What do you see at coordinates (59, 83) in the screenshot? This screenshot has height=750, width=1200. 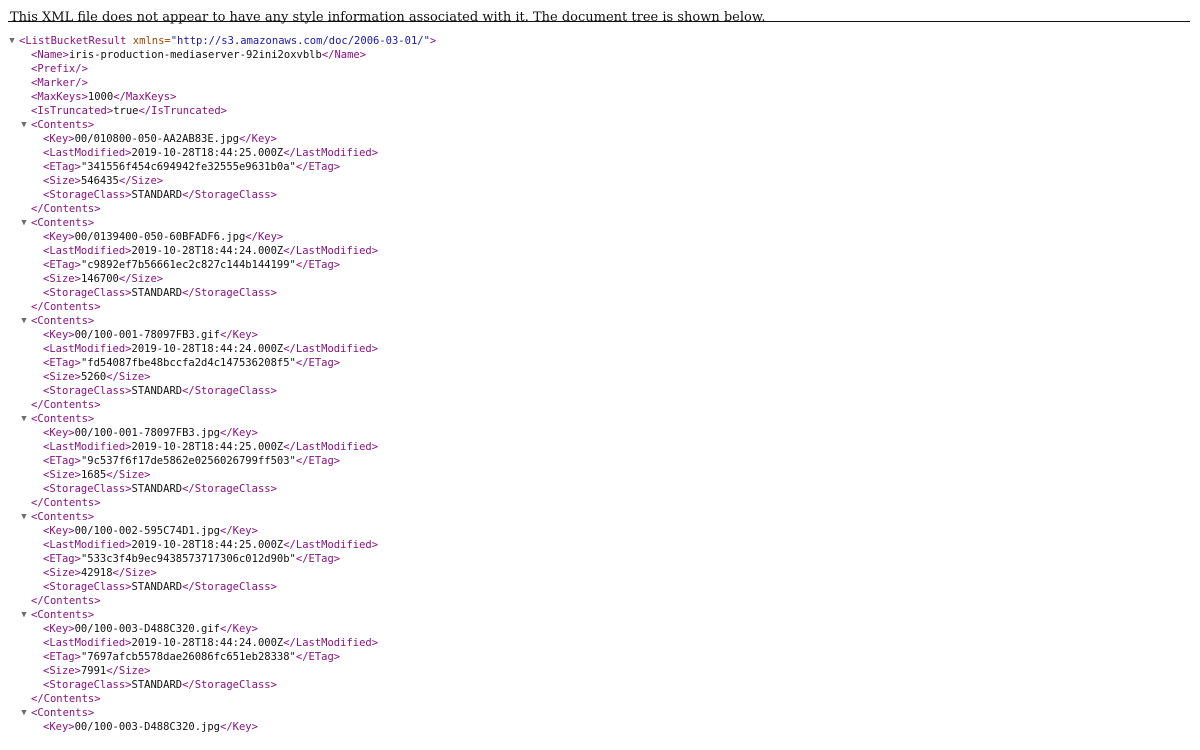 I see `marker-tag: <Marker/>` at bounding box center [59, 83].